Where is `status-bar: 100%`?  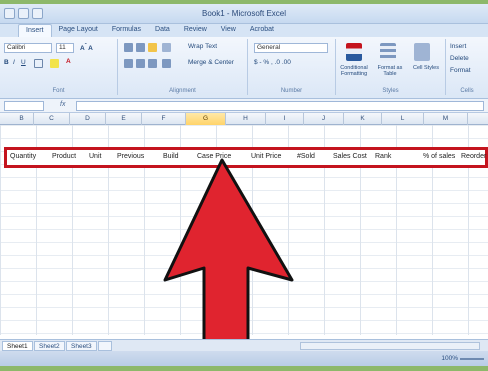
status-bar: 100% is located at coordinates (244, 358).